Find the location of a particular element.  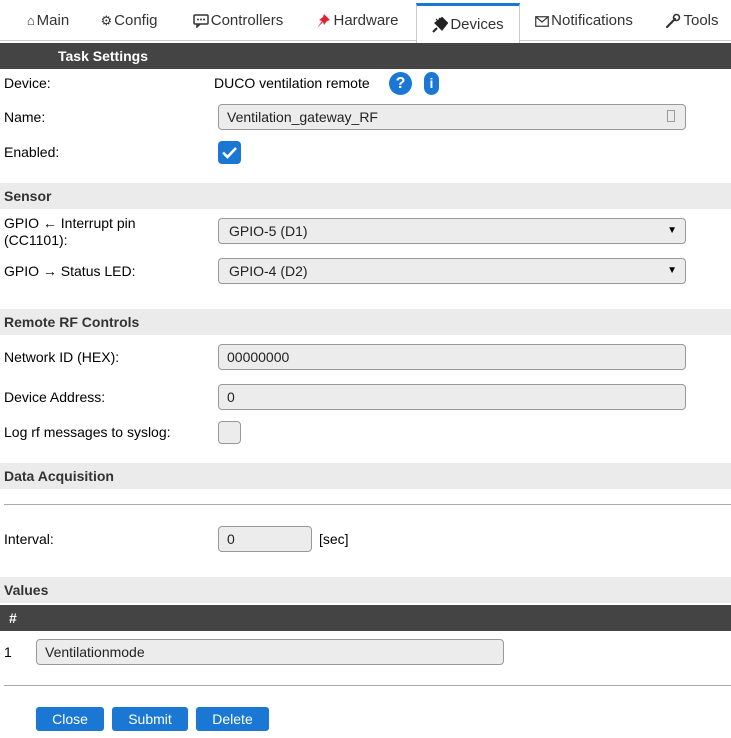

rf-header: Remote RF Controls is located at coordinates (365, 322).